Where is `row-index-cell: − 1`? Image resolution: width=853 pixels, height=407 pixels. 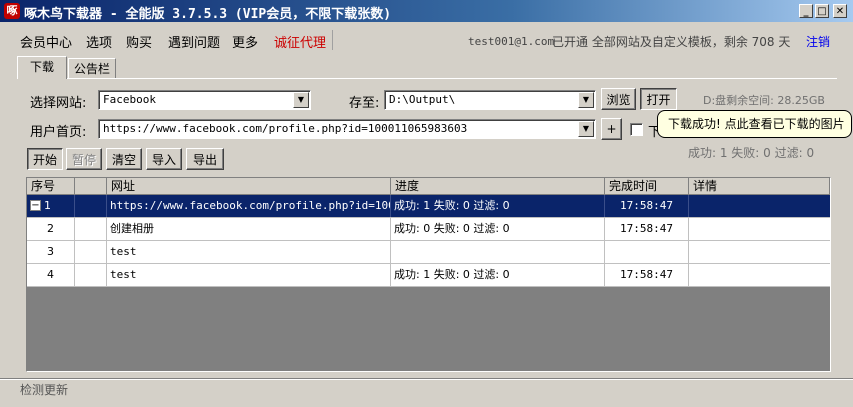
row-index-cell: − 1 is located at coordinates (51, 206).